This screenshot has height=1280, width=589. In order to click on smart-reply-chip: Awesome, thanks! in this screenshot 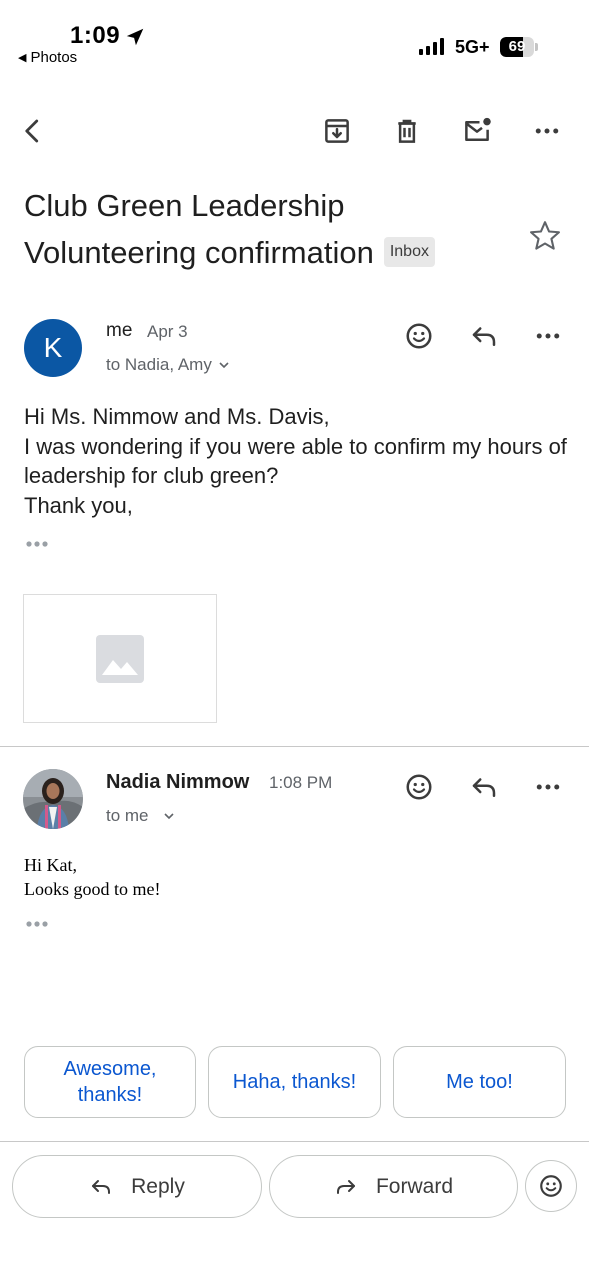, I will do `click(110, 1082)`.